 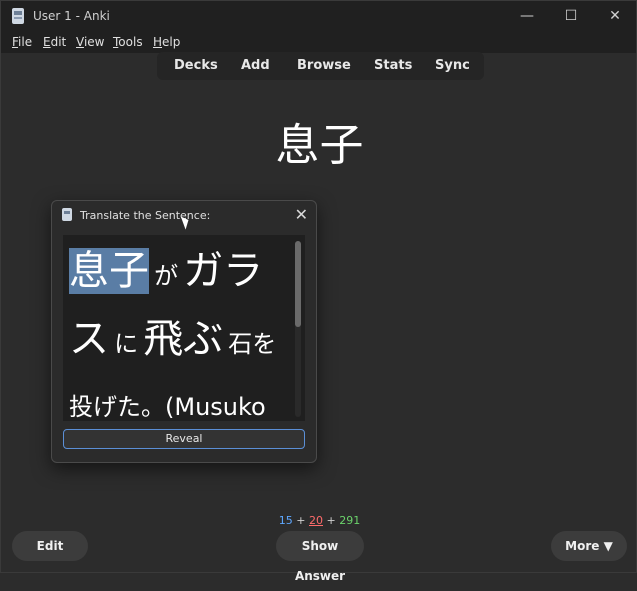 I want to click on new-count: 15, so click(x=285, y=520).